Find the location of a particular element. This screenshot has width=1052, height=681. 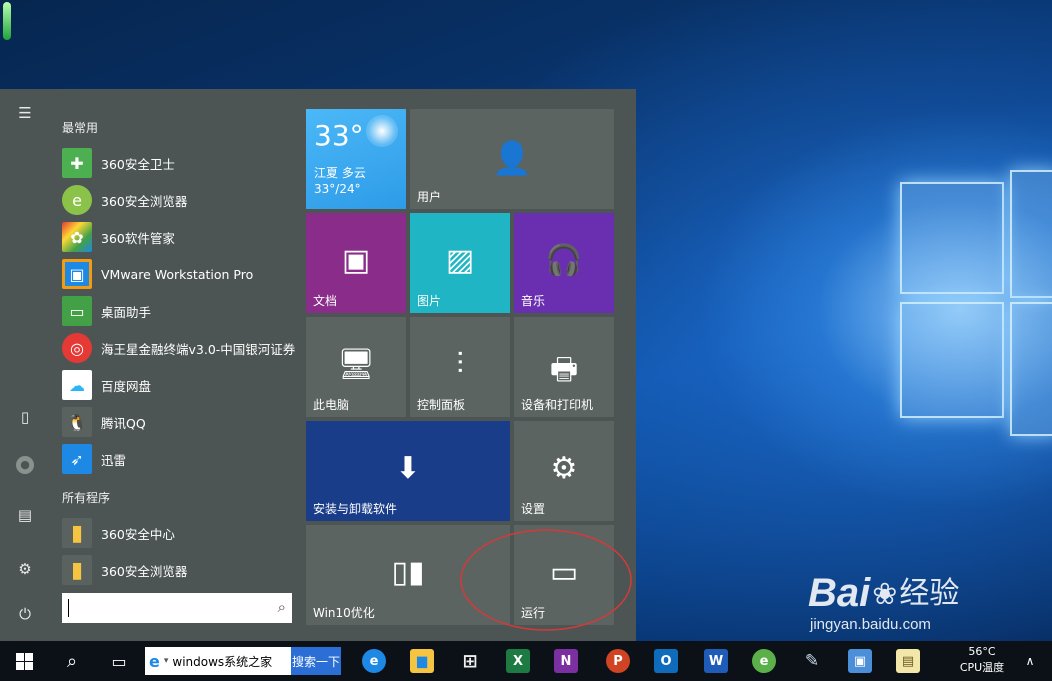

taskbar-pin-onenote: N is located at coordinates (566, 661).